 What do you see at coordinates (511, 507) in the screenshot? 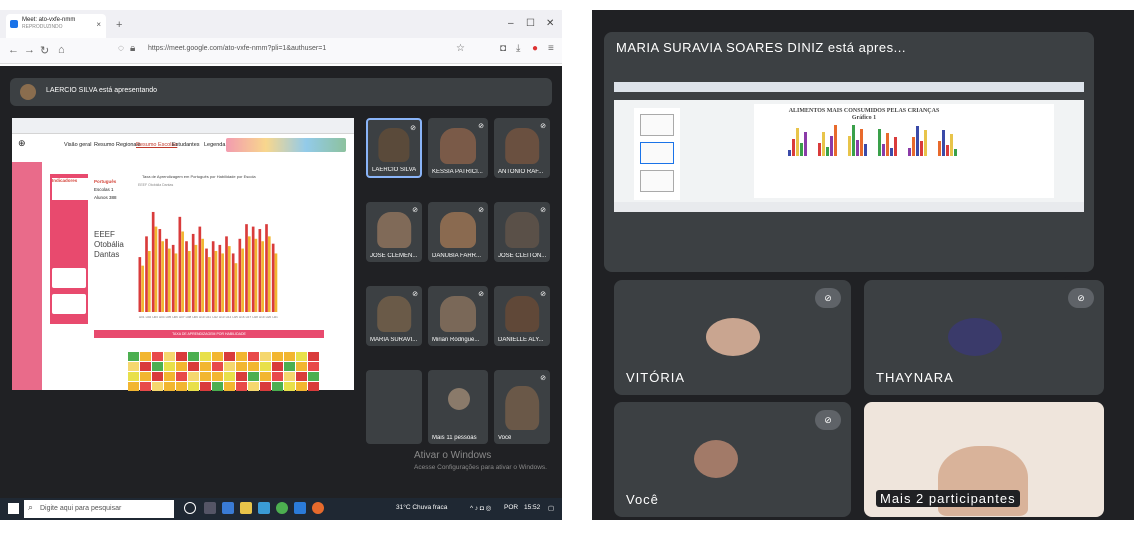
I see `language-indicator: POR` at bounding box center [511, 507].